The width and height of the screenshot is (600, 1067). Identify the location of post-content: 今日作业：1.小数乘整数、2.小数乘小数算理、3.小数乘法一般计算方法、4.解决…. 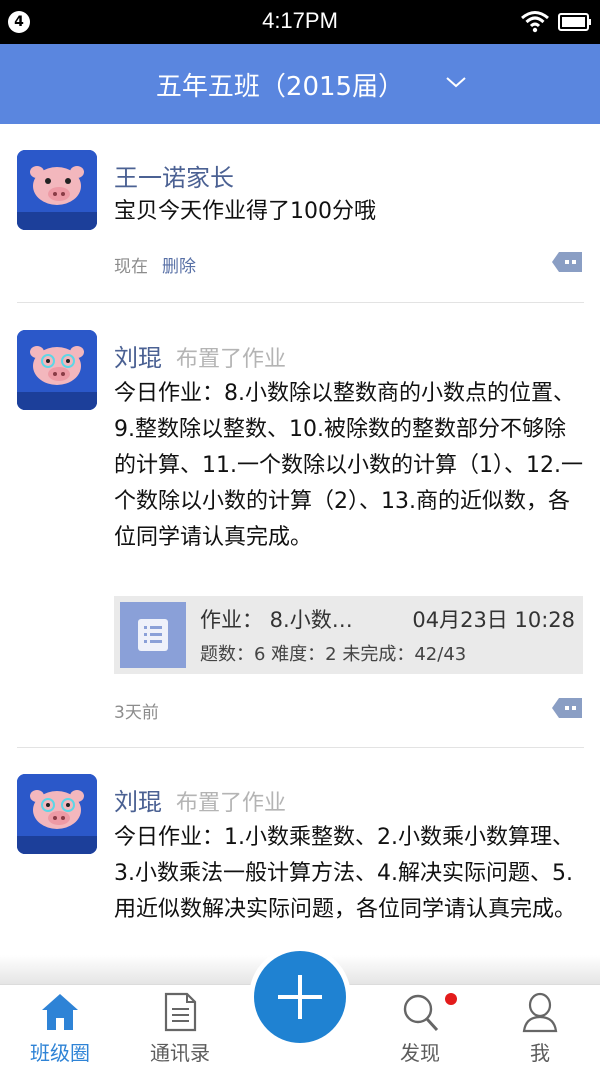
(345, 873).